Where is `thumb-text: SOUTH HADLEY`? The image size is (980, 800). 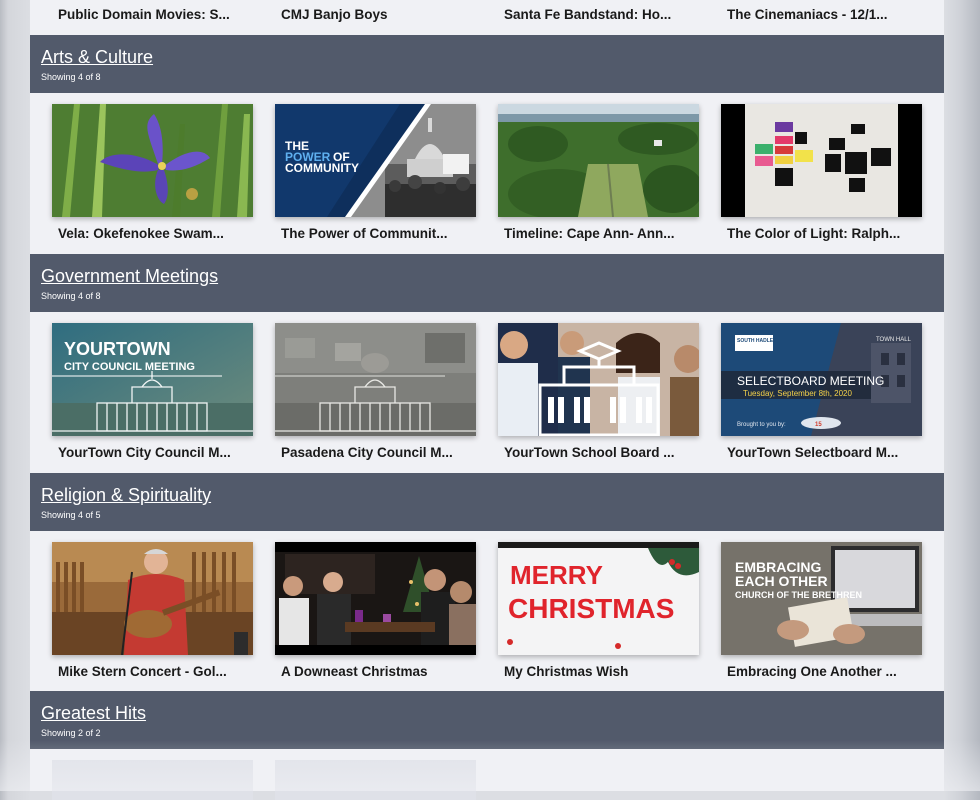 thumb-text: SOUTH HADLEY is located at coordinates (757, 341).